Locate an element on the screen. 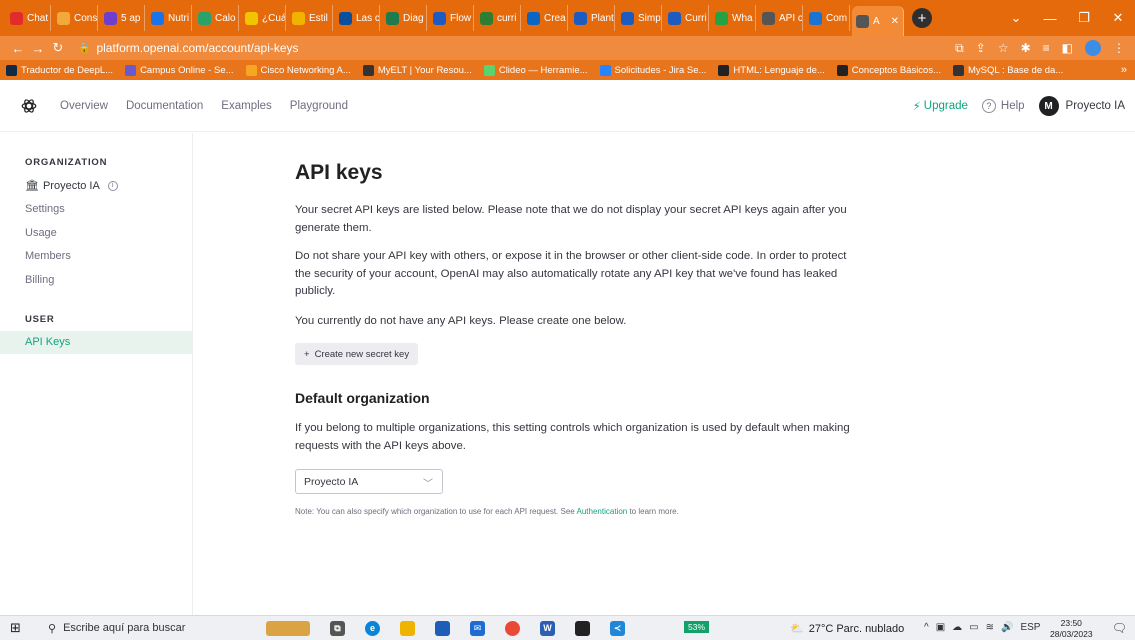  display-icon: ▭ is located at coordinates (973, 627).